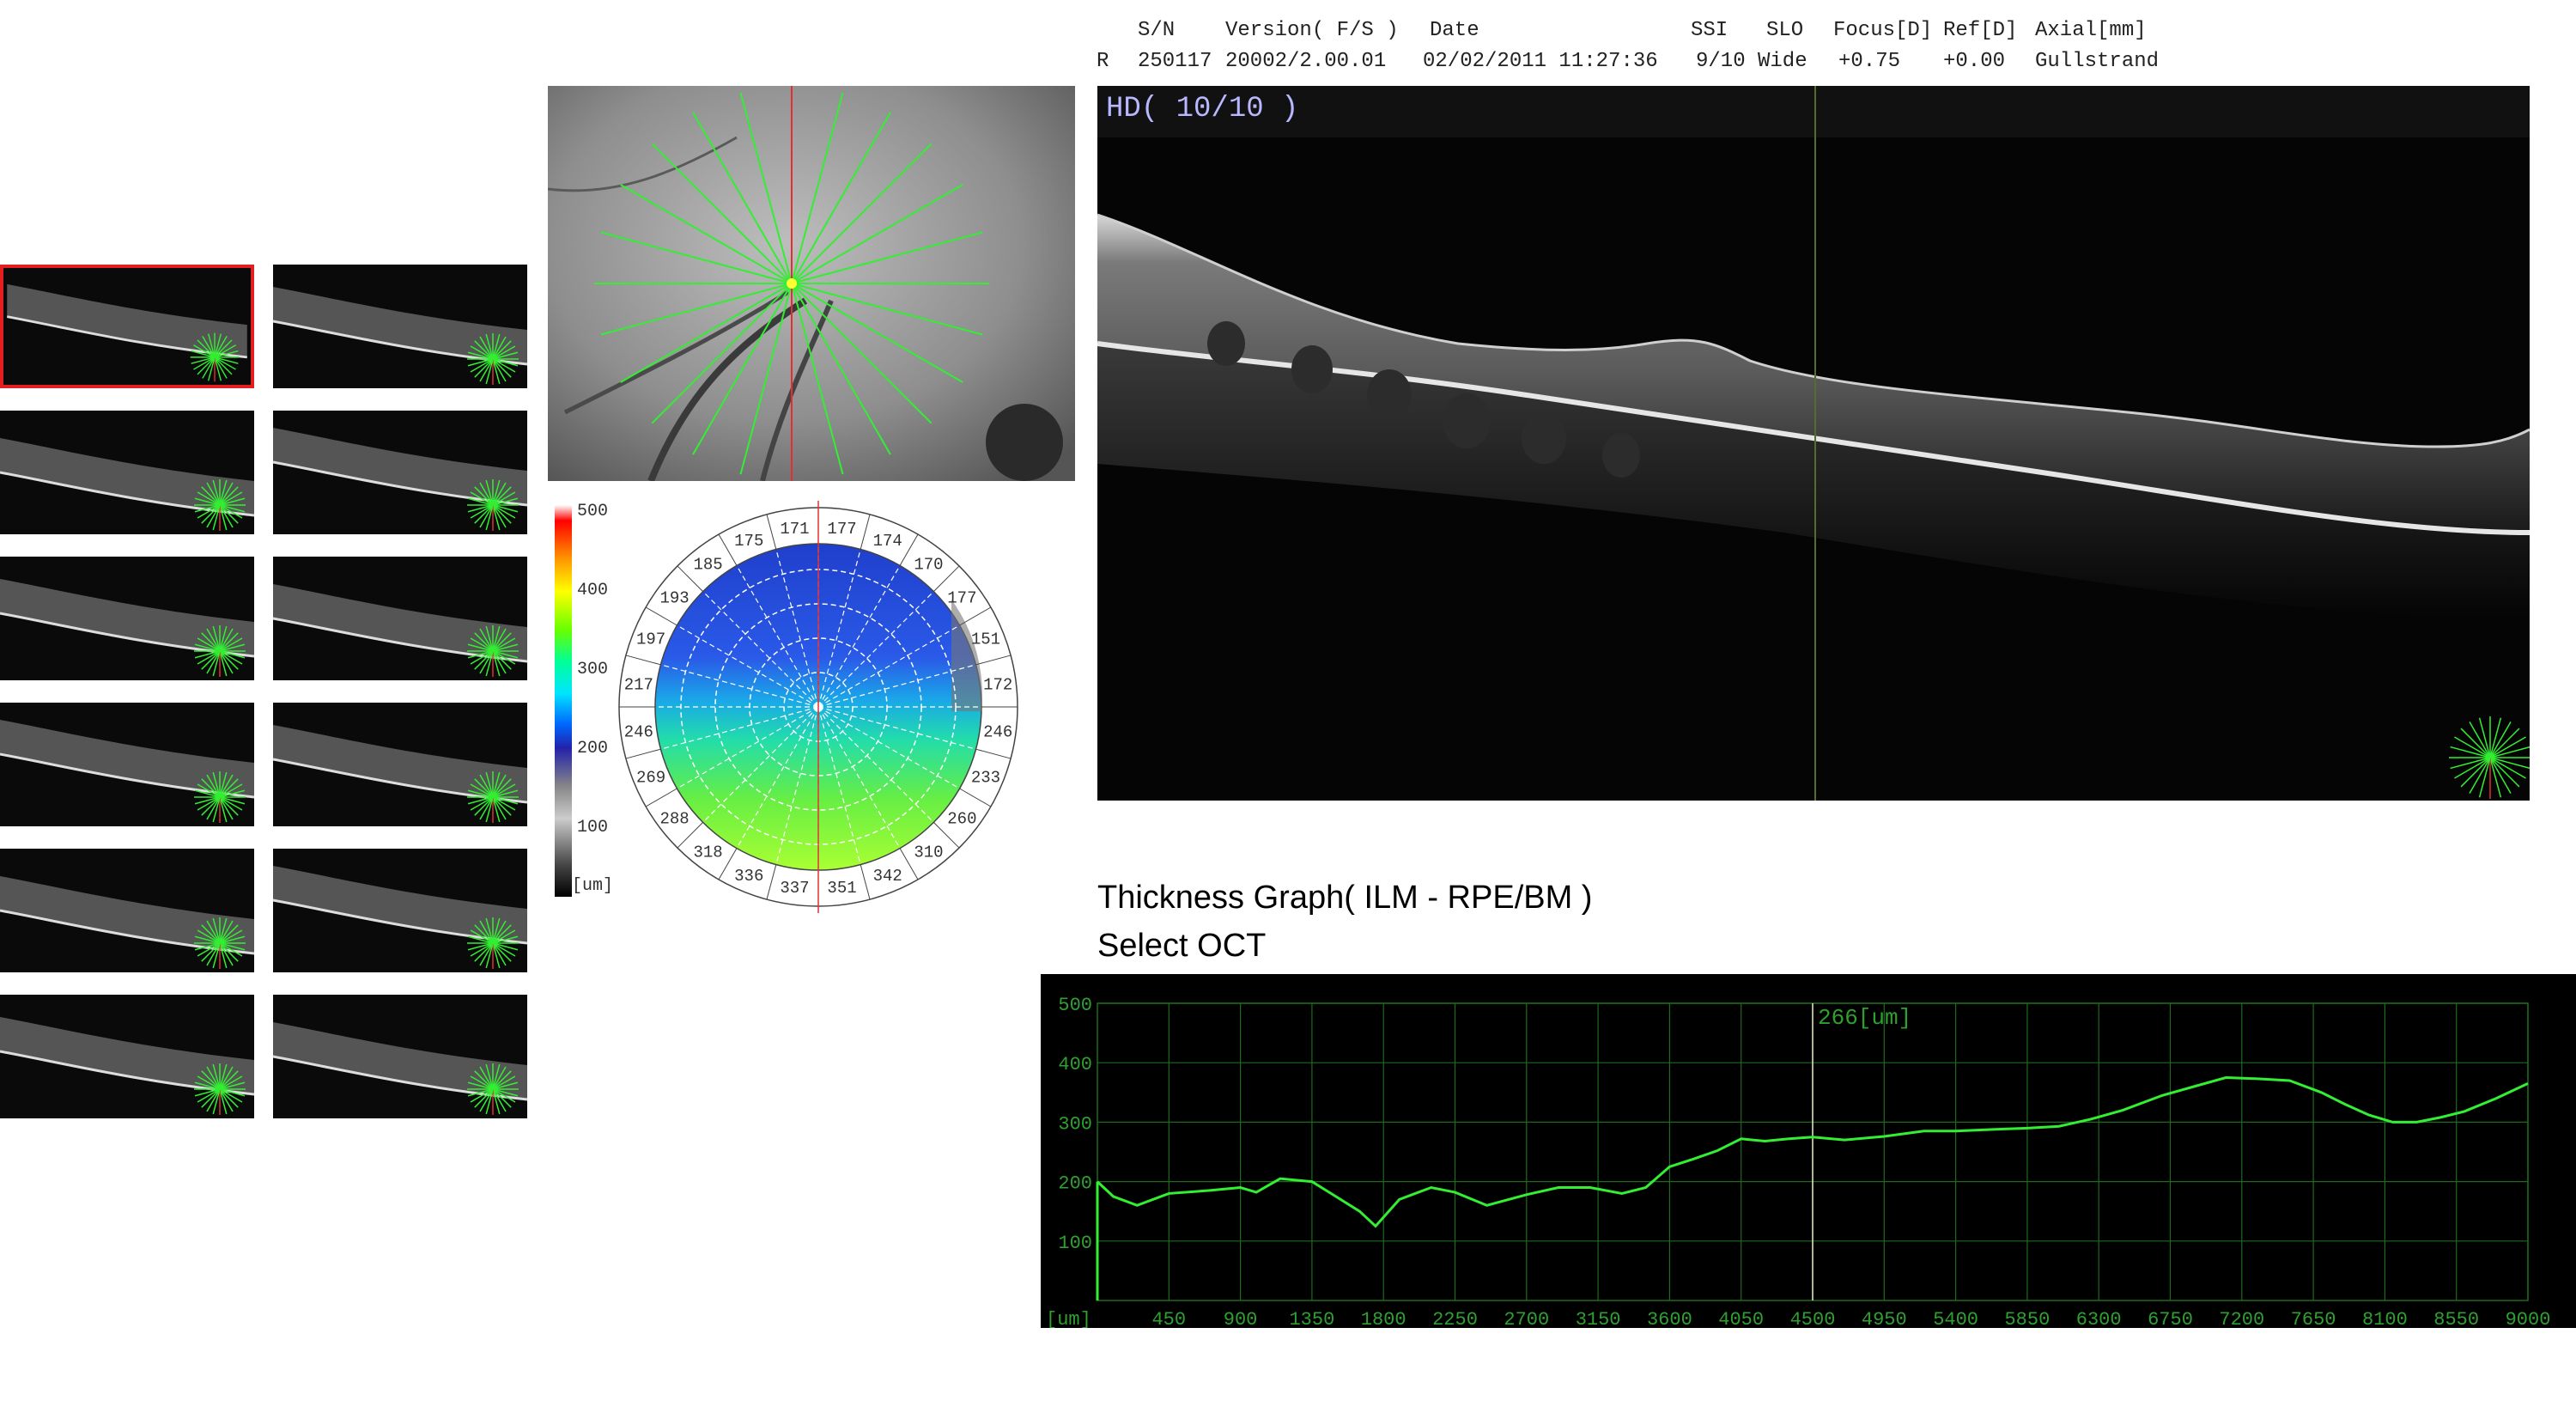 Image resolution: width=2576 pixels, height=1413 pixels. I want to click on chart-y-tick-label: 300, so click(1075, 1124).